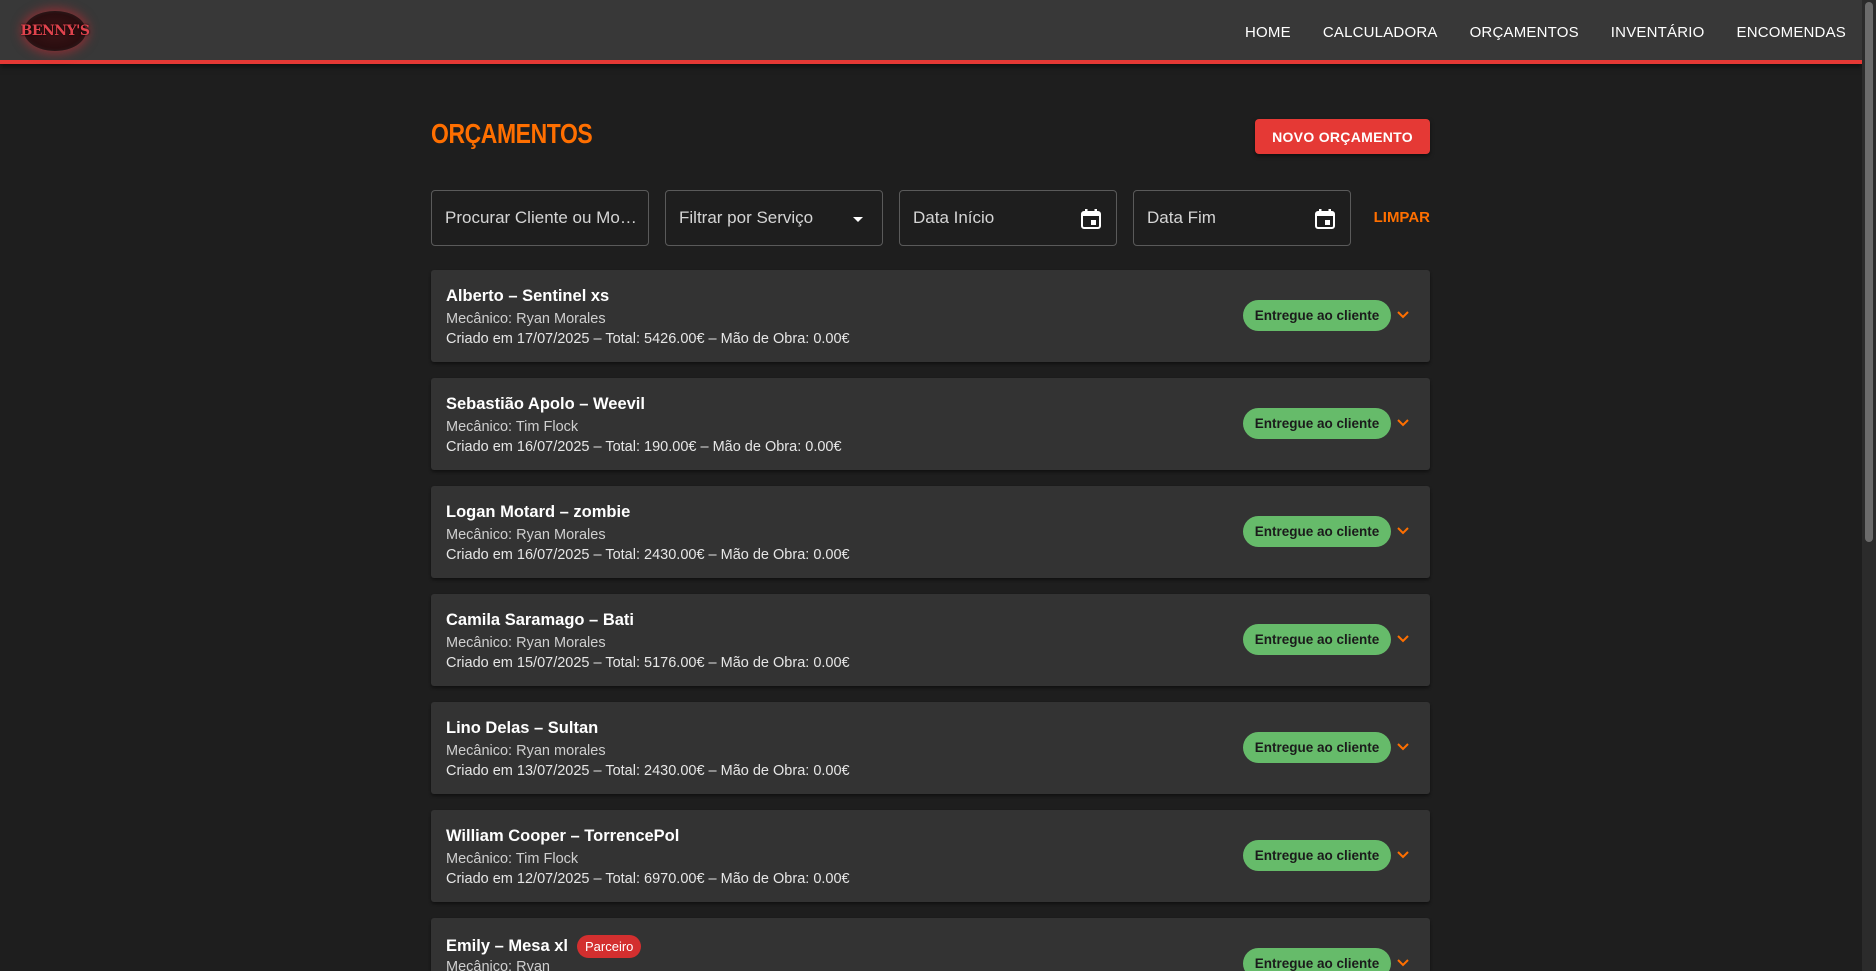  What do you see at coordinates (498, 965) in the screenshot?
I see `quote-mechanic: Mecânico: Ryan` at bounding box center [498, 965].